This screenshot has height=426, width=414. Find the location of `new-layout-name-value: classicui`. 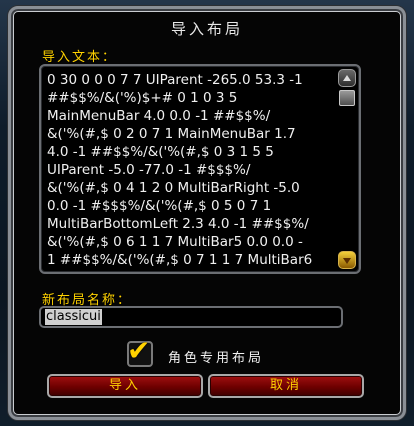

new-layout-name-value: classicui is located at coordinates (73, 317).